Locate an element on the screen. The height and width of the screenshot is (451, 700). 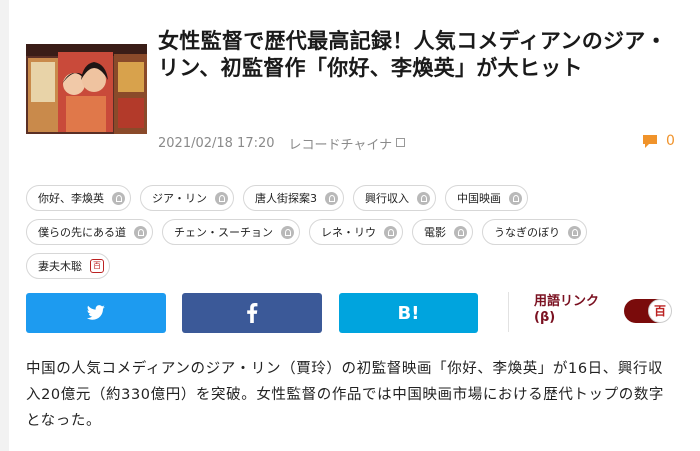
tag-label: 電影 is located at coordinates (435, 232).